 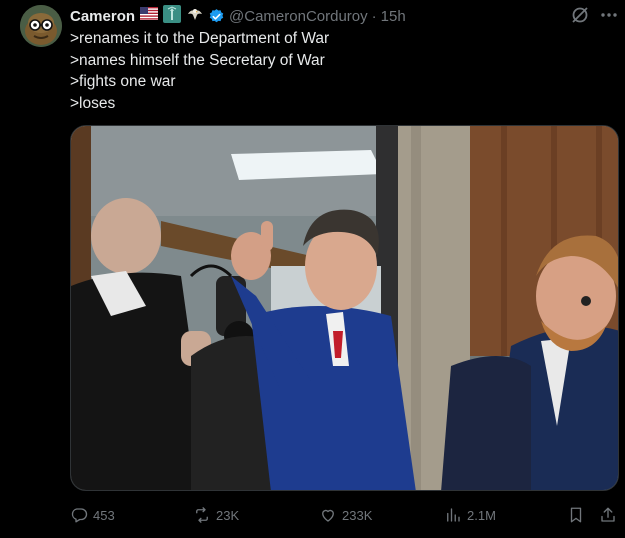 What do you see at coordinates (195, 16) in the screenshot?
I see `eagle-icon` at bounding box center [195, 16].